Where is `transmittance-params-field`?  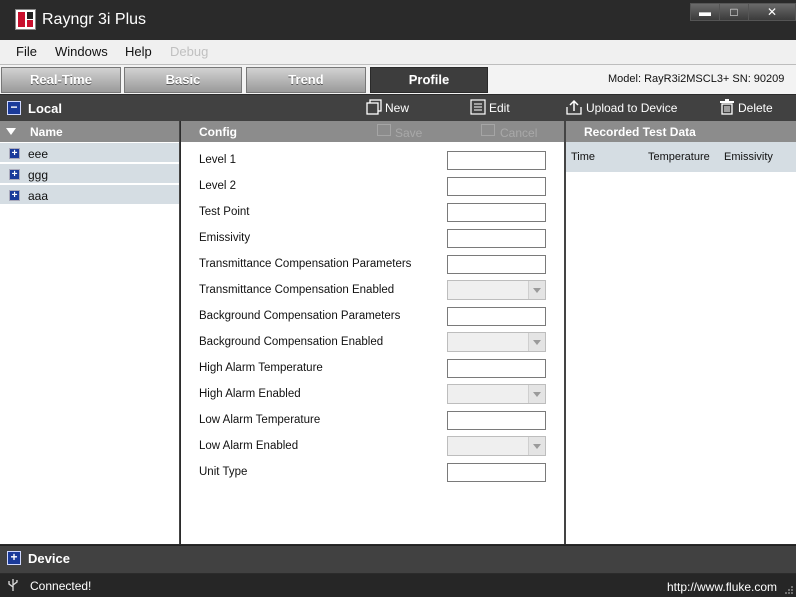
transmittance-params-field is located at coordinates (496, 264).